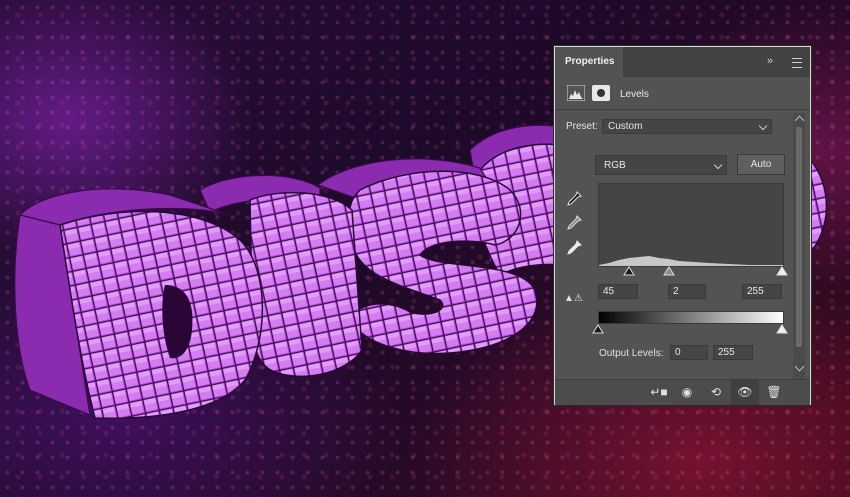 The width and height of the screenshot is (850, 497). What do you see at coordinates (774, 392) in the screenshot?
I see `trash-icon: 🗑` at bounding box center [774, 392].